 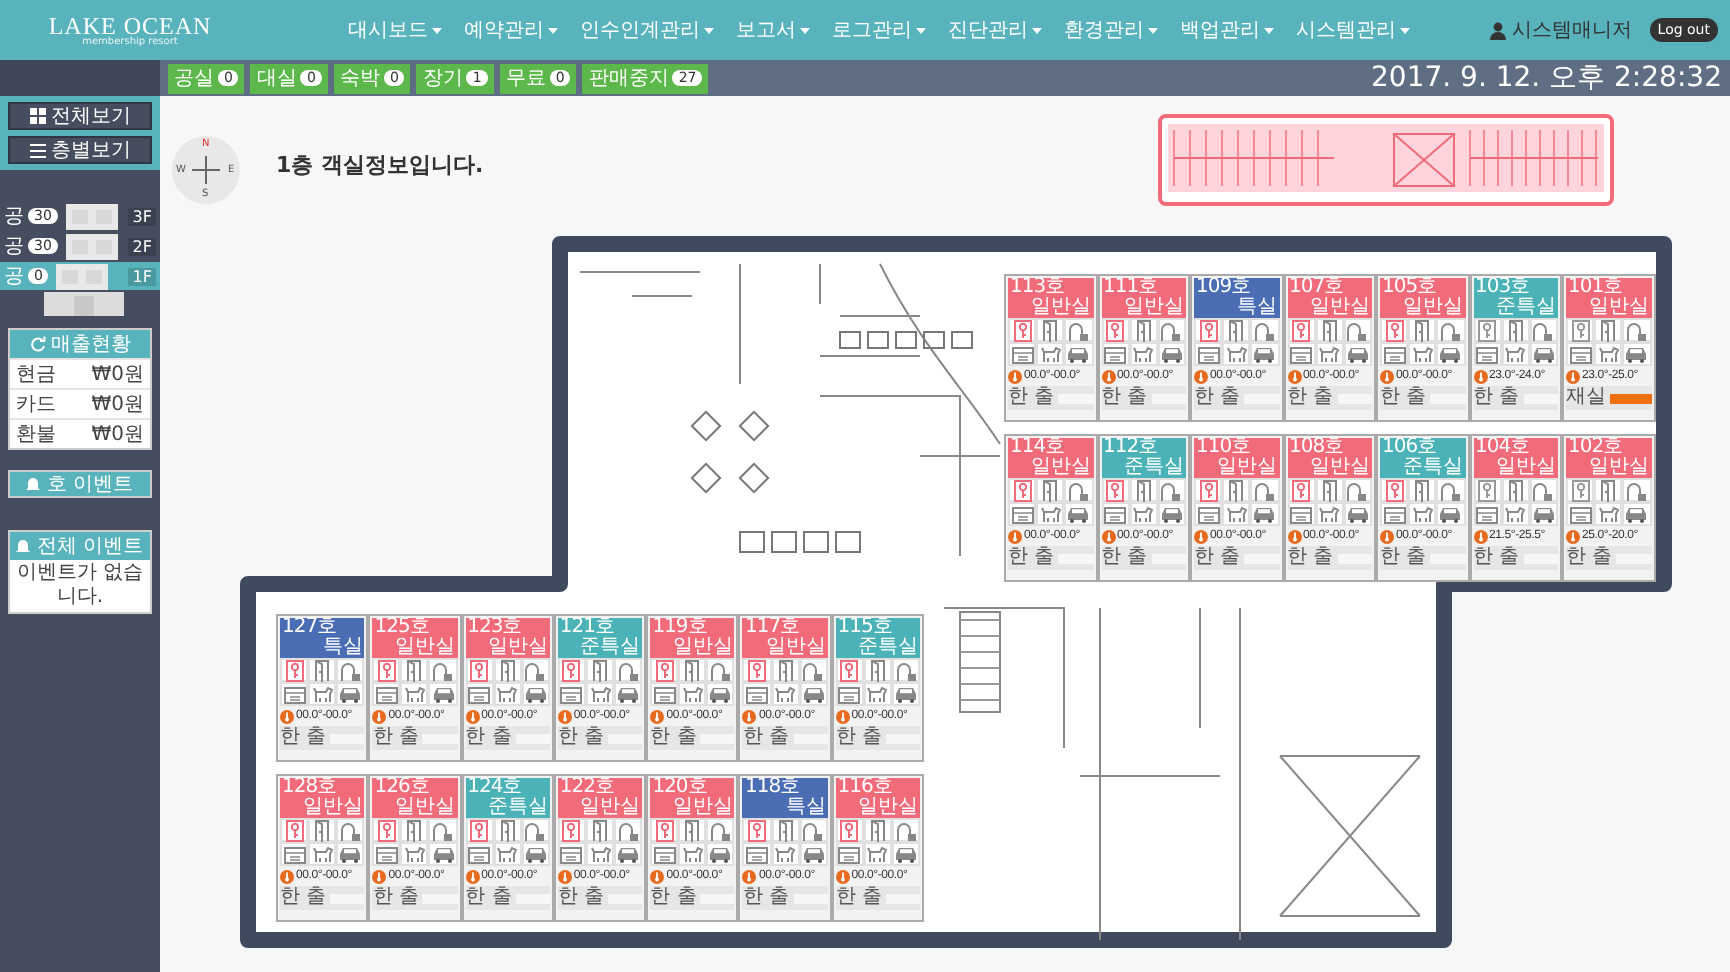 What do you see at coordinates (80, 150) in the screenshot?
I see `view-button: 층별보기` at bounding box center [80, 150].